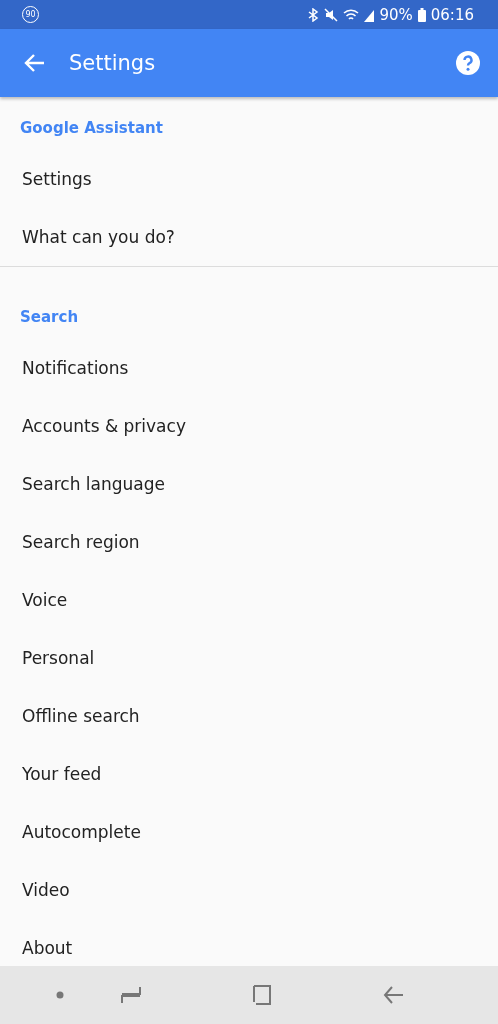 The image size is (498, 1024). I want to click on settings-item: Voice, so click(249, 600).